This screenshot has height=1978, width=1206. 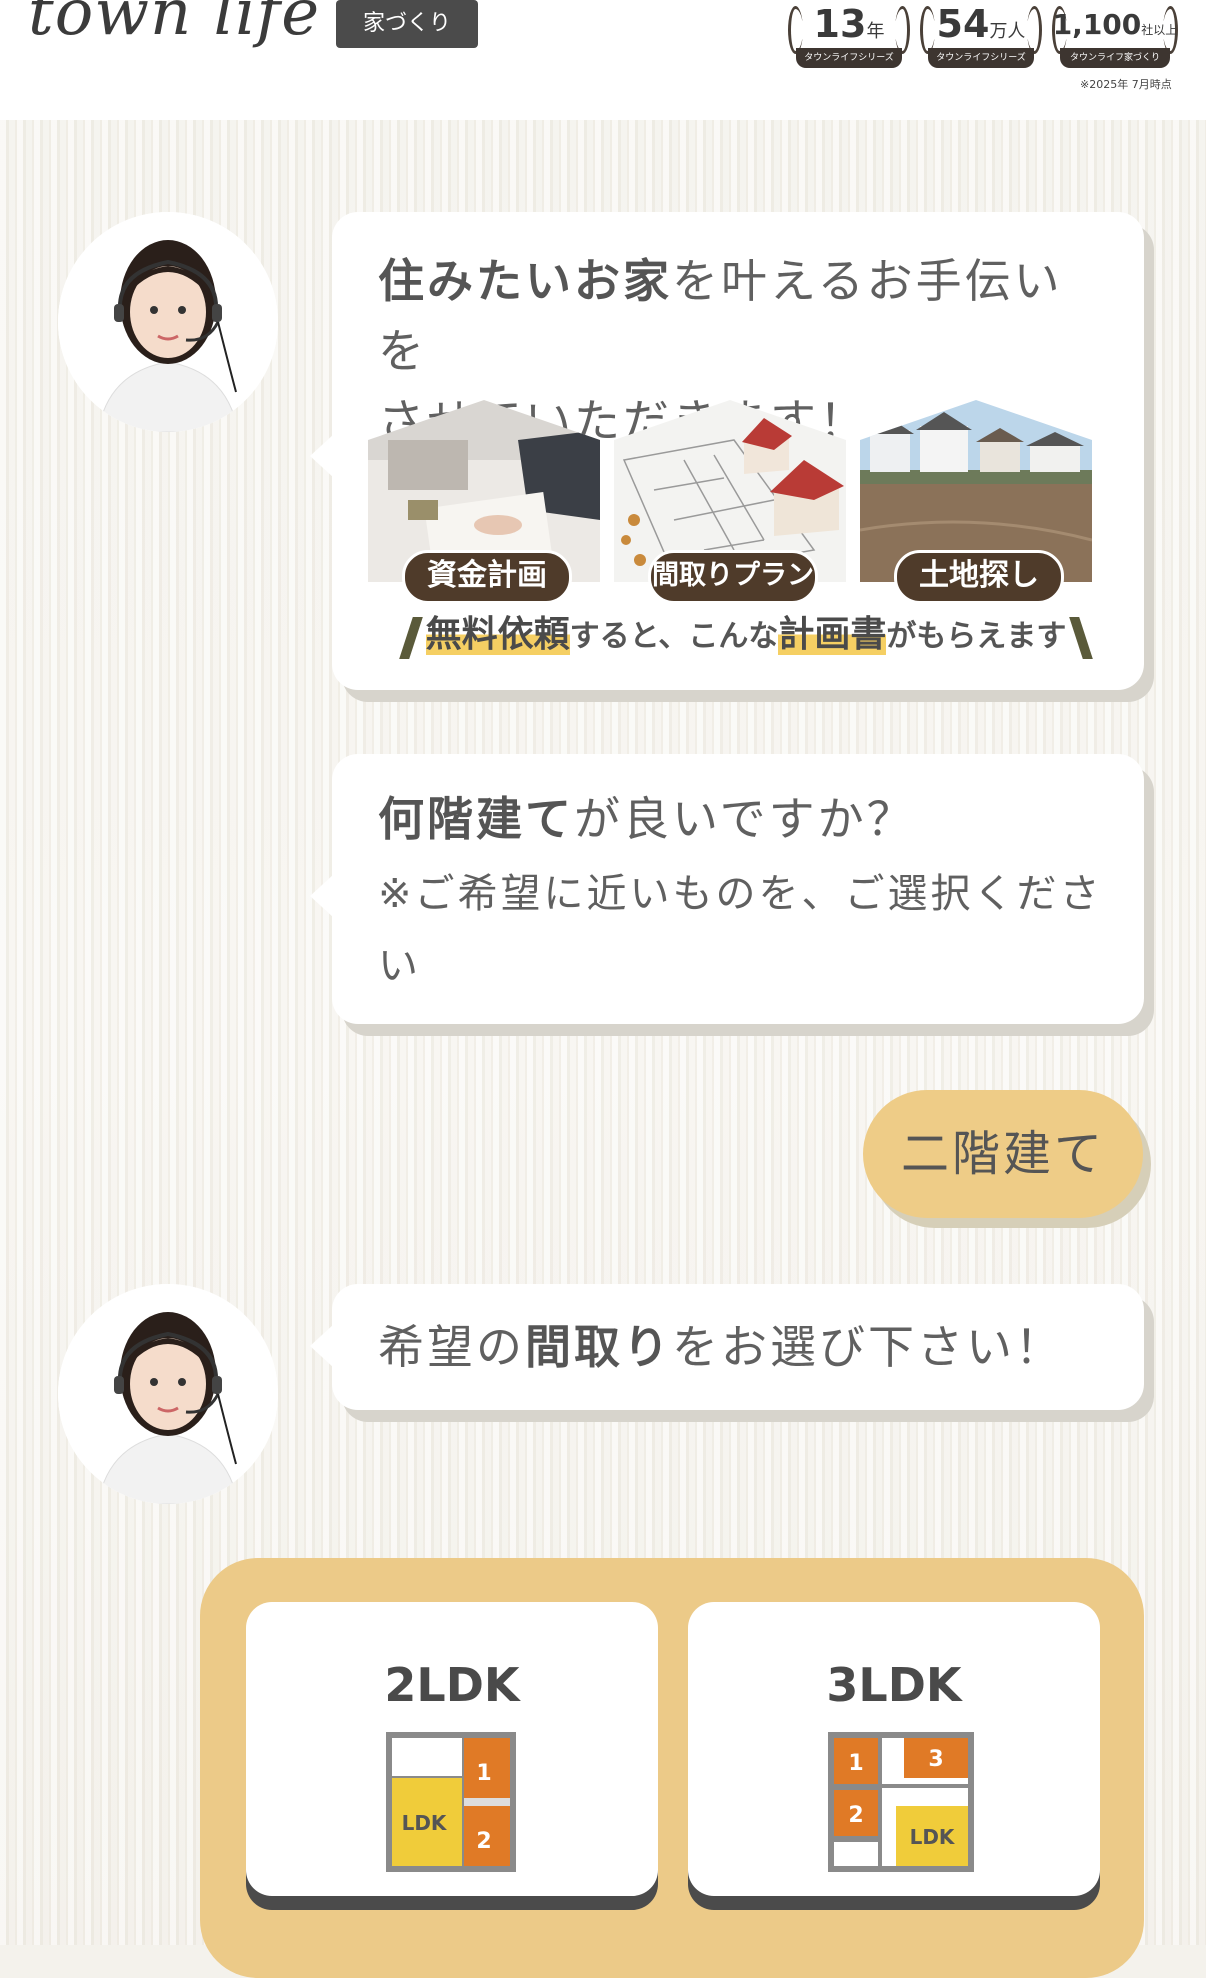 I want to click on card-label: 資金計画, so click(x=487, y=577).